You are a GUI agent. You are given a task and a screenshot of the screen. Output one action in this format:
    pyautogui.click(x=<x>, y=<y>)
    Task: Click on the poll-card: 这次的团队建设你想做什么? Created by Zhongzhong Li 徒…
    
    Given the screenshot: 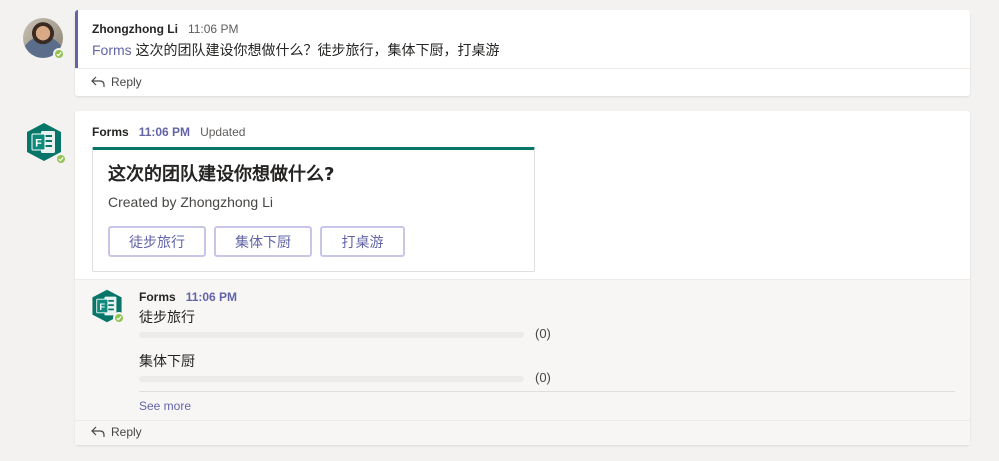 What is the action you would take?
    pyautogui.click(x=313, y=209)
    